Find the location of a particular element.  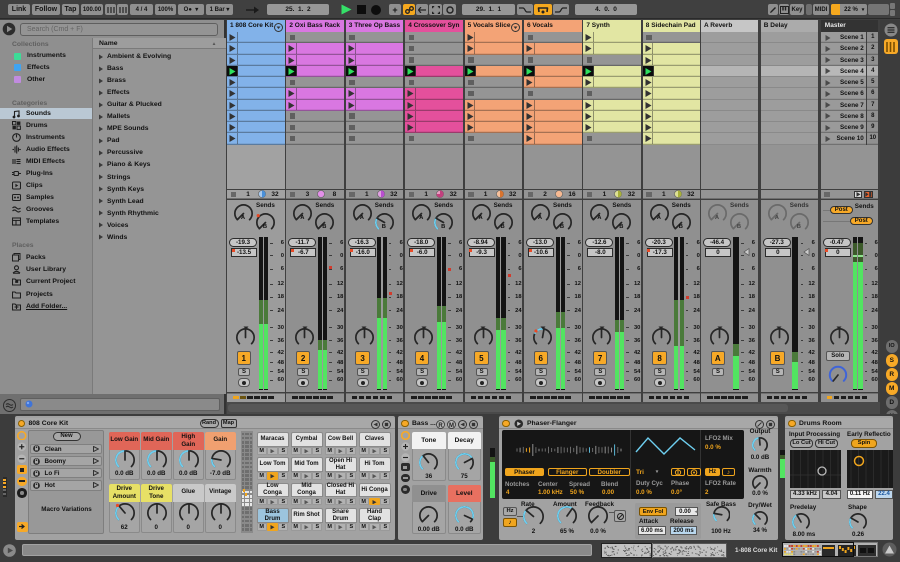

svg-text: R is located at coordinates (440, 425).